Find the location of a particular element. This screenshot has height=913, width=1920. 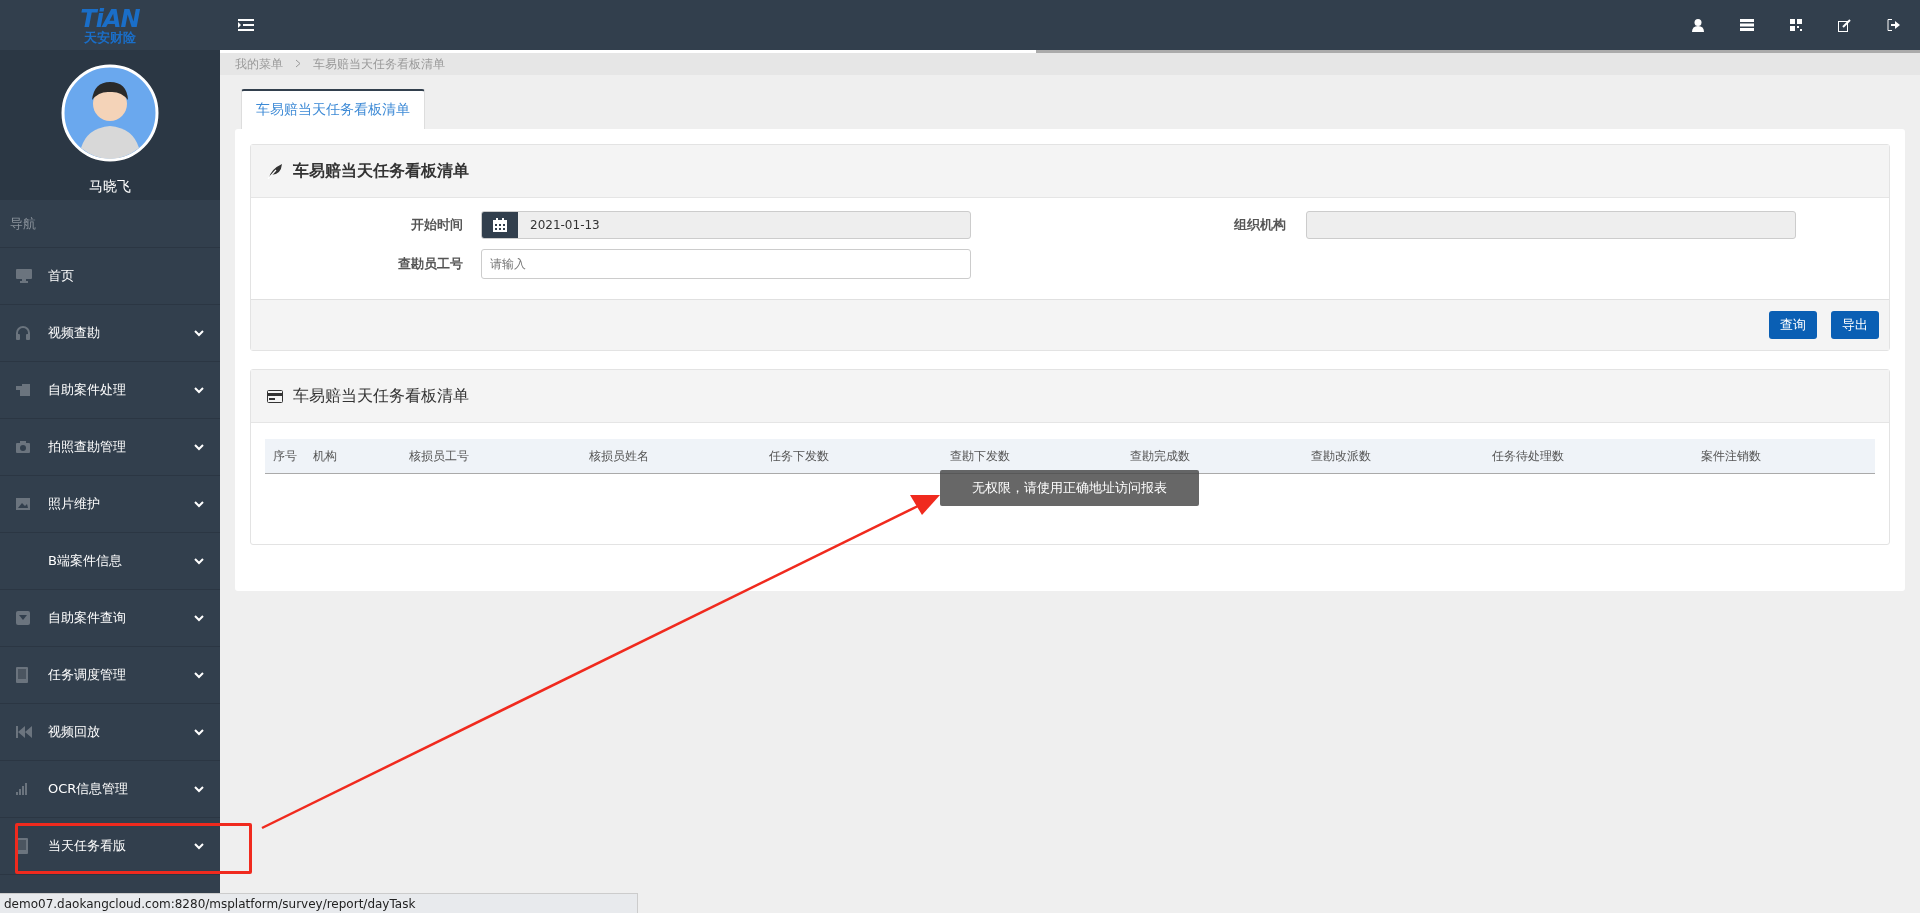

user-name: 马晓飞 is located at coordinates (110, 187).